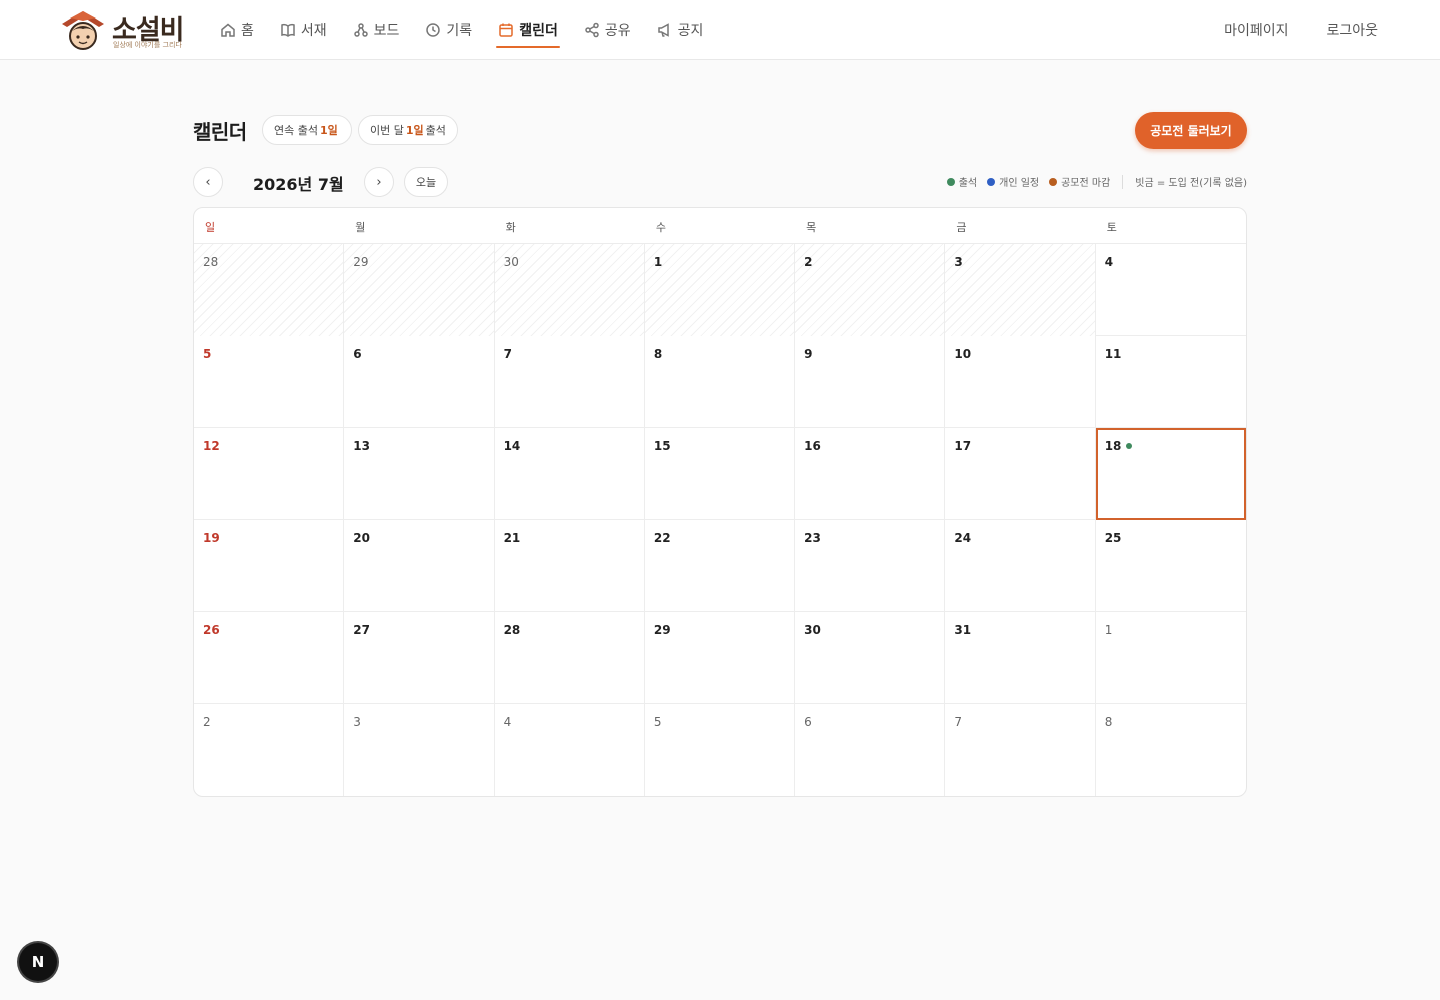 Image resolution: width=1440 pixels, height=1000 pixels. What do you see at coordinates (269, 658) in the screenshot?
I see `calendar-day-cell: 26` at bounding box center [269, 658].